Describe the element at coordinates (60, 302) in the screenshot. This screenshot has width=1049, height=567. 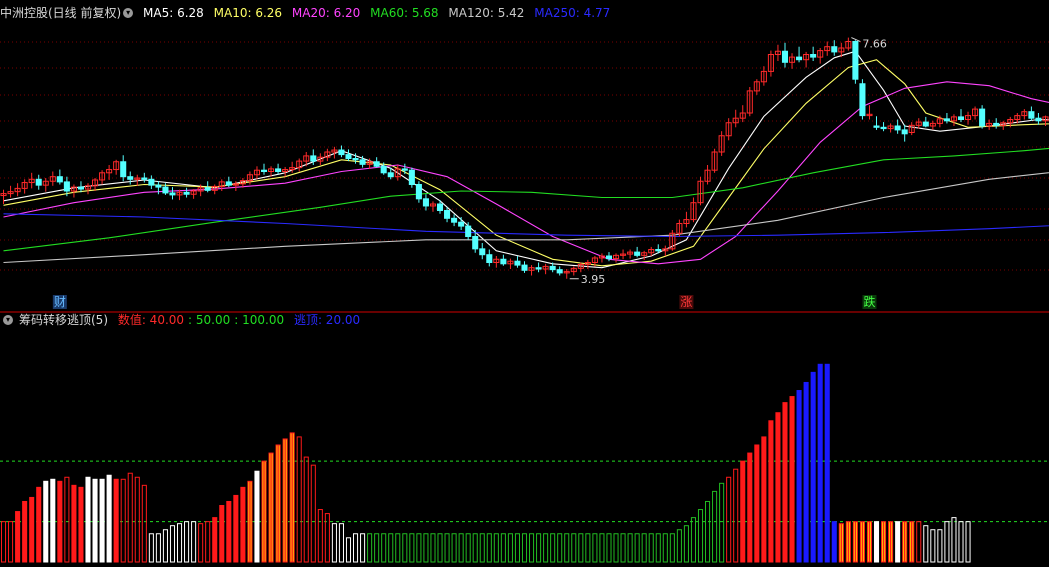
I see `event-mark: 财` at that location.